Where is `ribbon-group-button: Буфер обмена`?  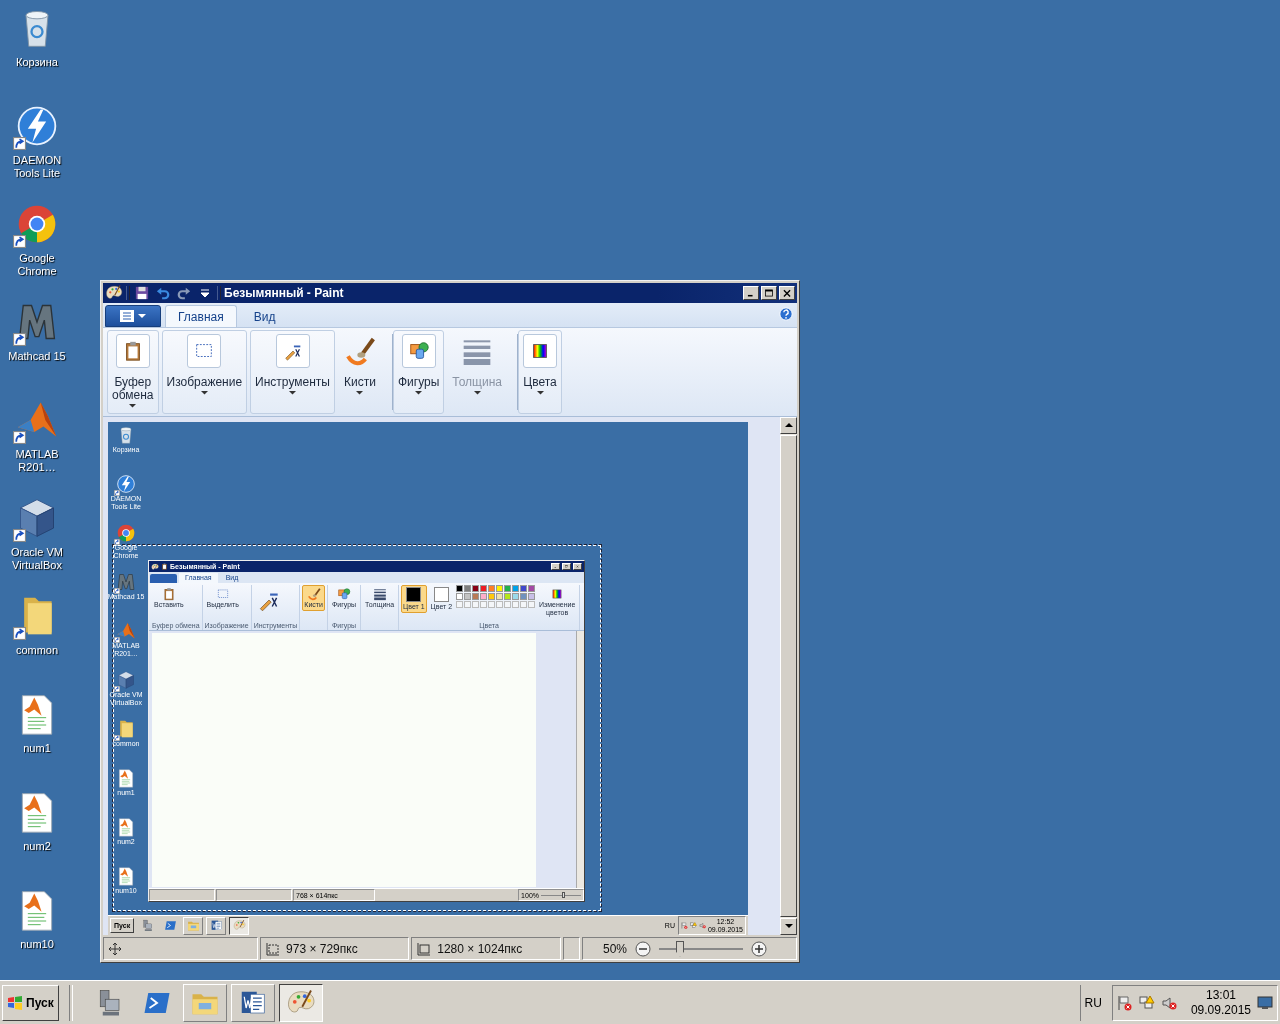
ribbon-group-button: Буфер обмена is located at coordinates (133, 372).